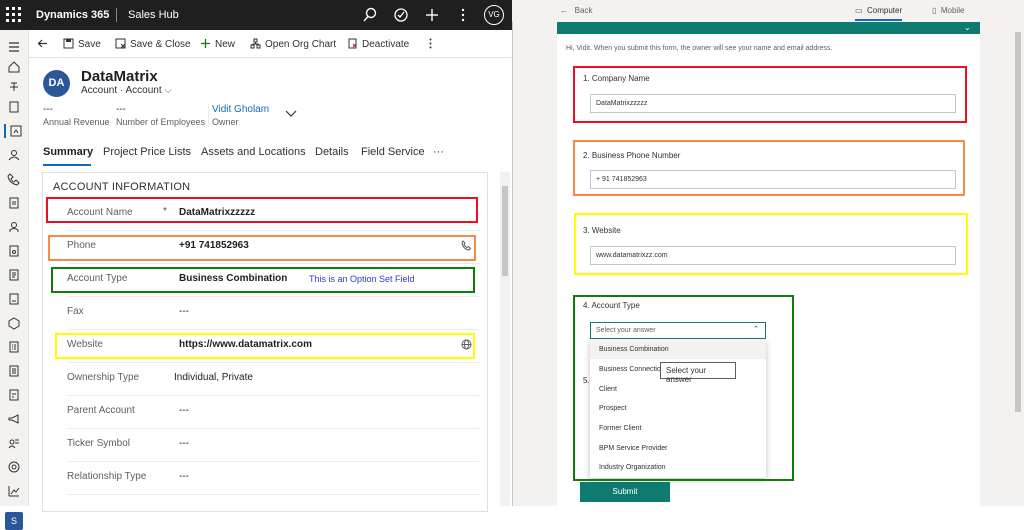 This screenshot has height=530, width=1024. I want to click on product-icon, so click(14, 323).